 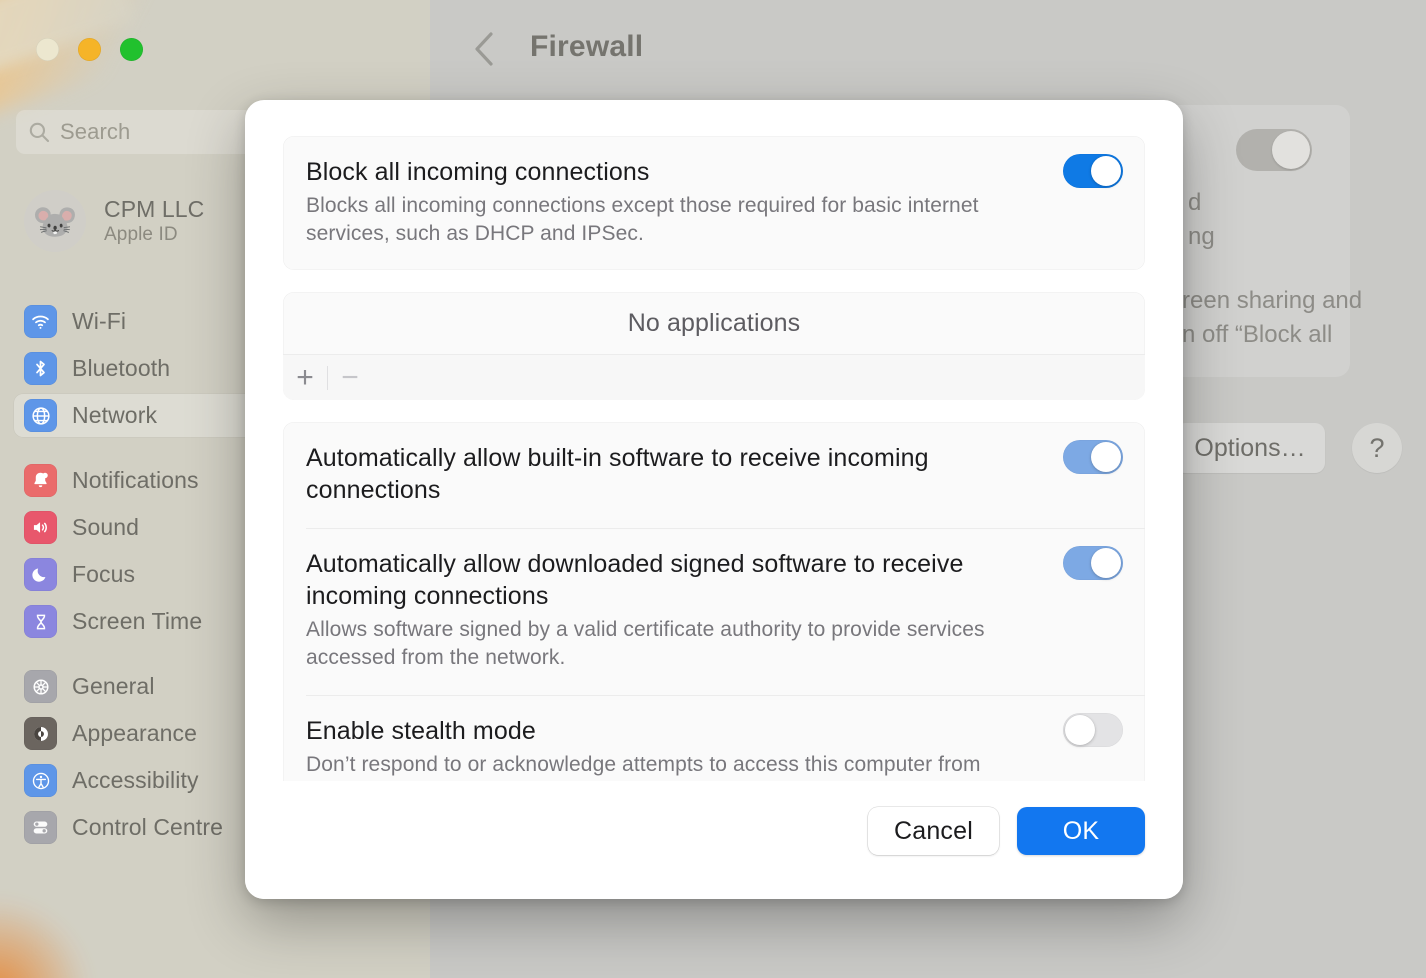 What do you see at coordinates (121, 368) in the screenshot?
I see `sidebar-item-label: Bluetooth` at bounding box center [121, 368].